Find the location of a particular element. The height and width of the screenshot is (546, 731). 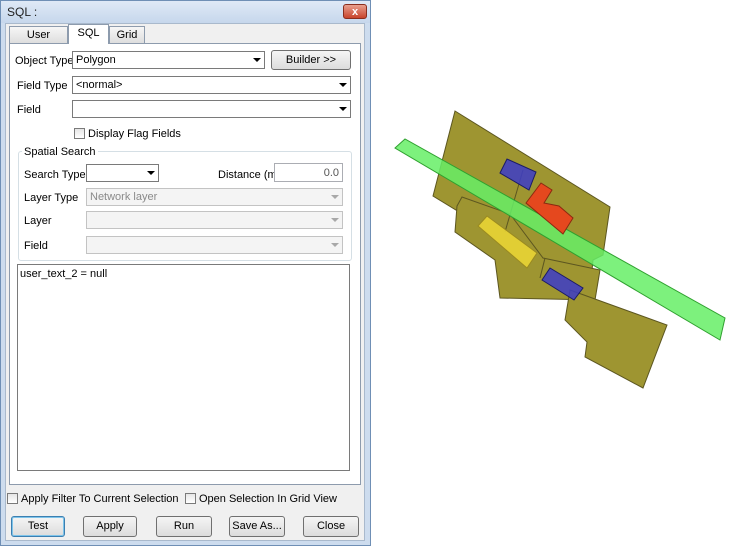

open-in-grid-label: Open Selection In Grid View is located at coordinates (268, 499).